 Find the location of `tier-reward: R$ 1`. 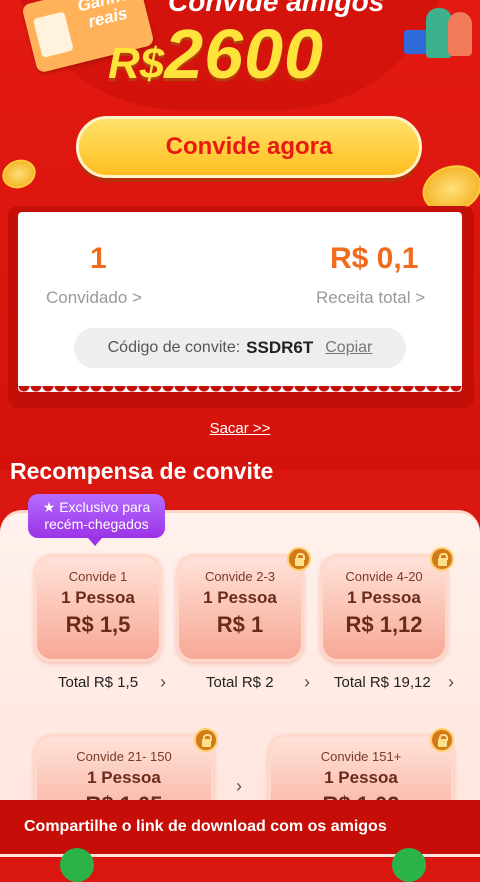

tier-reward: R$ 1 is located at coordinates (240, 624).